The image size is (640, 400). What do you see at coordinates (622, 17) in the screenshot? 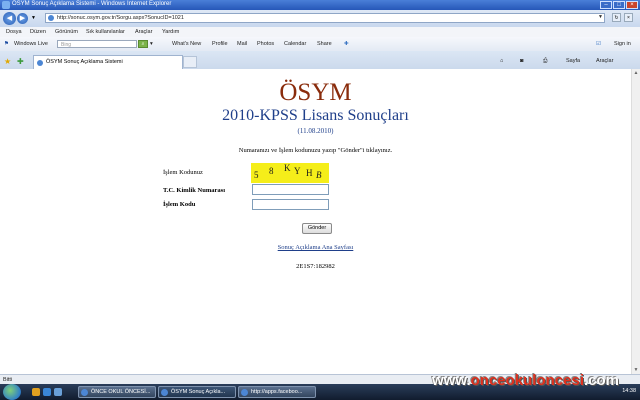
I see `address-tools: ↻ ×` at bounding box center [622, 17].